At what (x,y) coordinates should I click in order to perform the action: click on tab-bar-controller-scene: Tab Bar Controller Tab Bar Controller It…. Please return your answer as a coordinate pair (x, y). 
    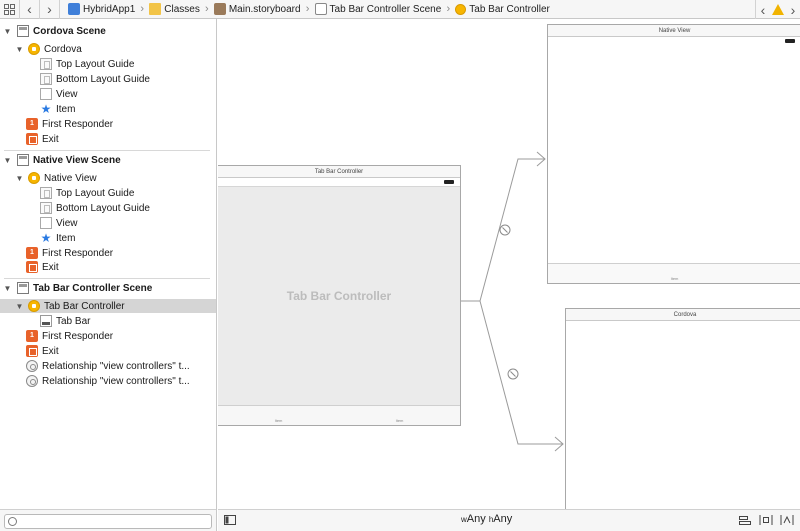
    Looking at the image, I should click on (339, 295).